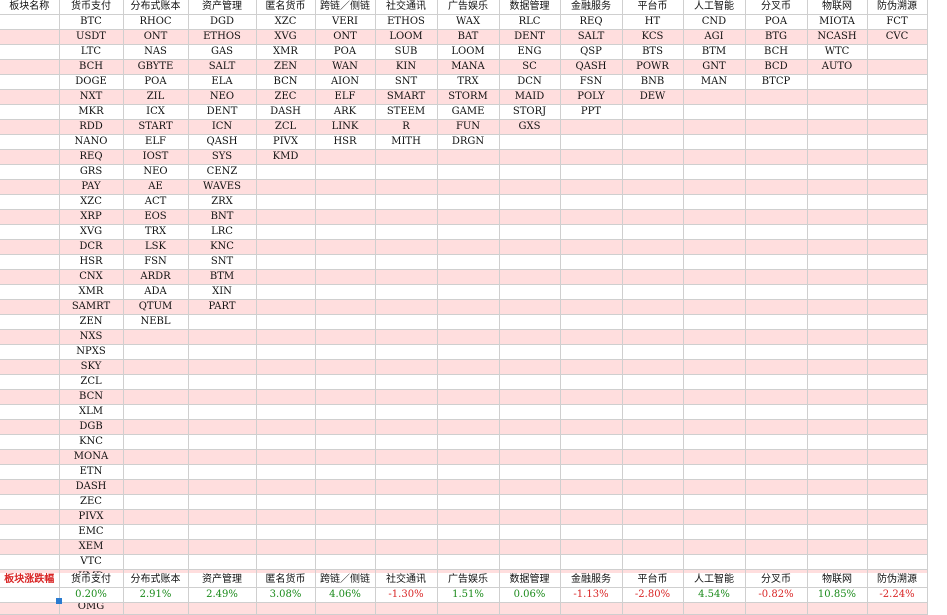  Describe the element at coordinates (714, 82) in the screenshot. I see `coin-cell: MAN` at that location.